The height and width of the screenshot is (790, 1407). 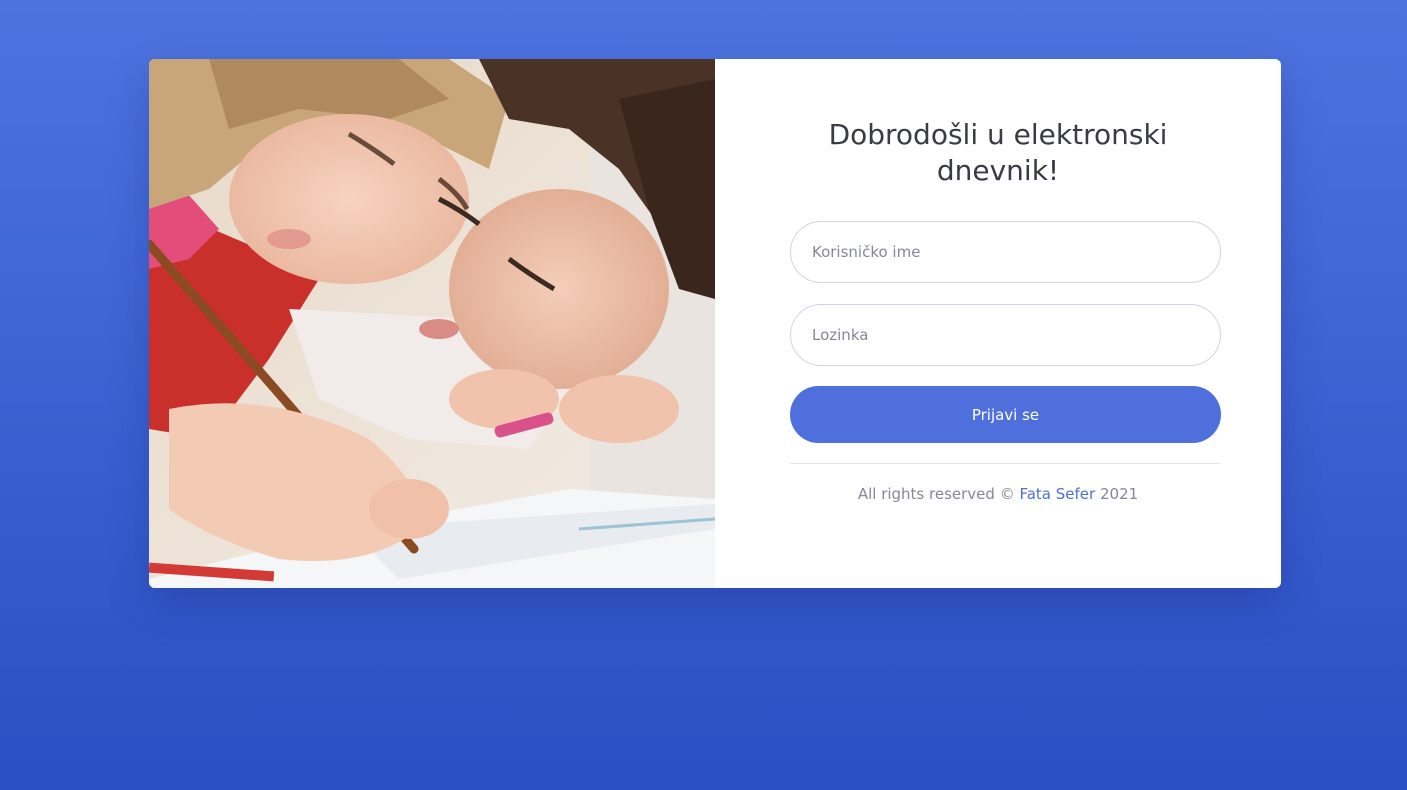 I want to click on footer-copyright: All rights reserved © Fata Sefer 2021, so click(x=998, y=494).